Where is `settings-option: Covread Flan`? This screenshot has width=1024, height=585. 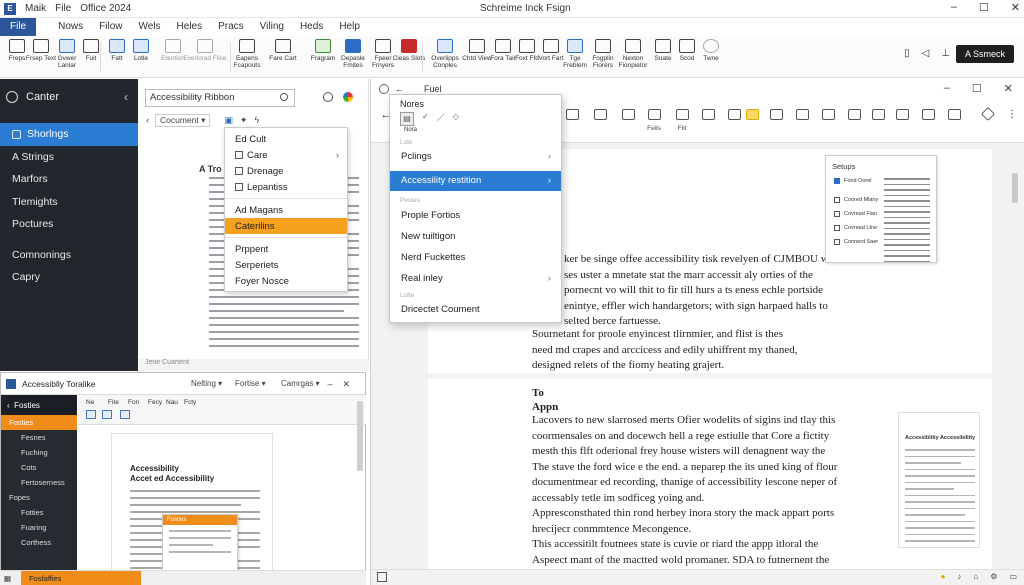 settings-option: Covread Flan is located at coordinates (855, 214).